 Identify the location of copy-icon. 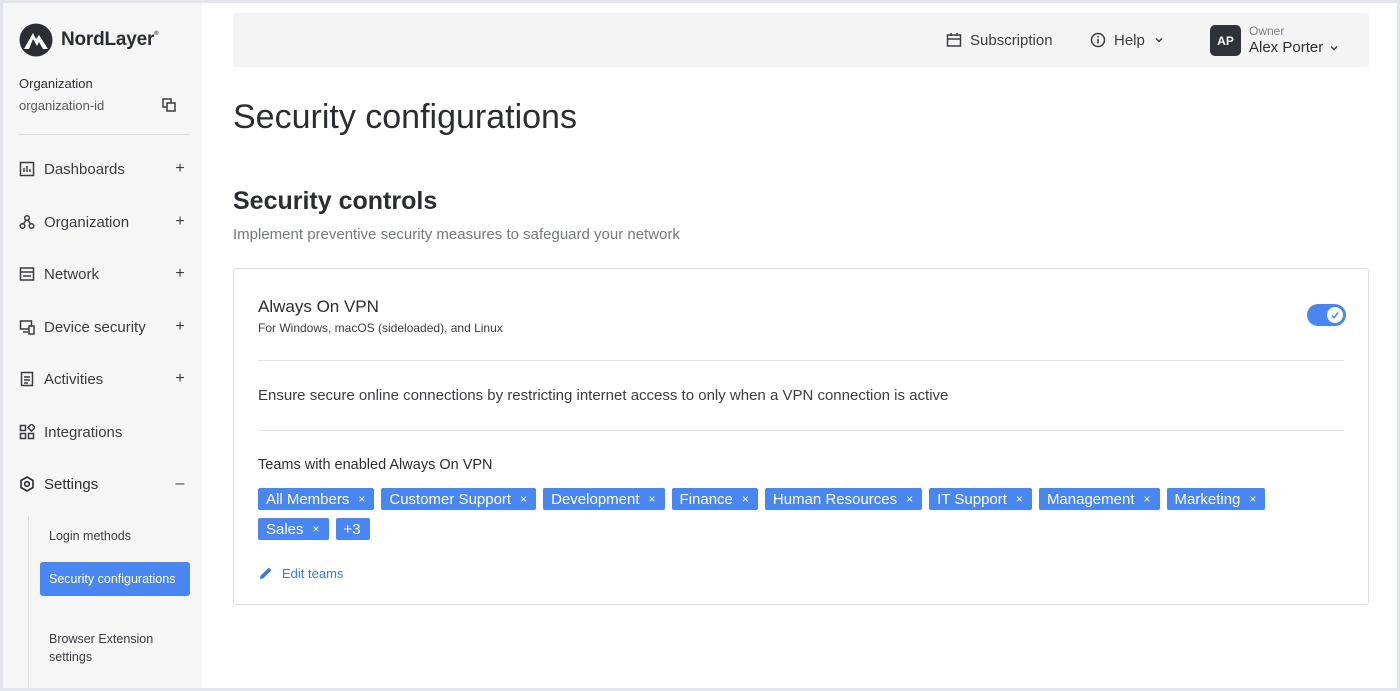
(169, 105).